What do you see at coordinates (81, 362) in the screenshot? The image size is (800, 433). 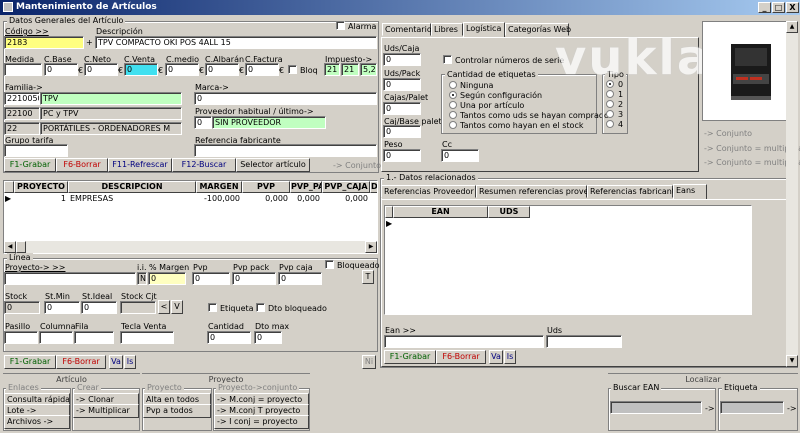 I see `linea-f6-borrar-button: F6-Borrar` at bounding box center [81, 362].